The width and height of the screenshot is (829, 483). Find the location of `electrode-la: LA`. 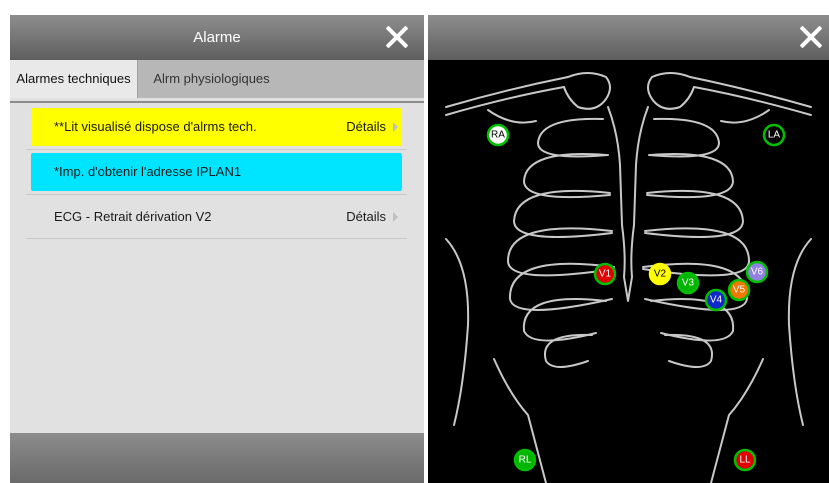

electrode-la: LA is located at coordinates (774, 135).